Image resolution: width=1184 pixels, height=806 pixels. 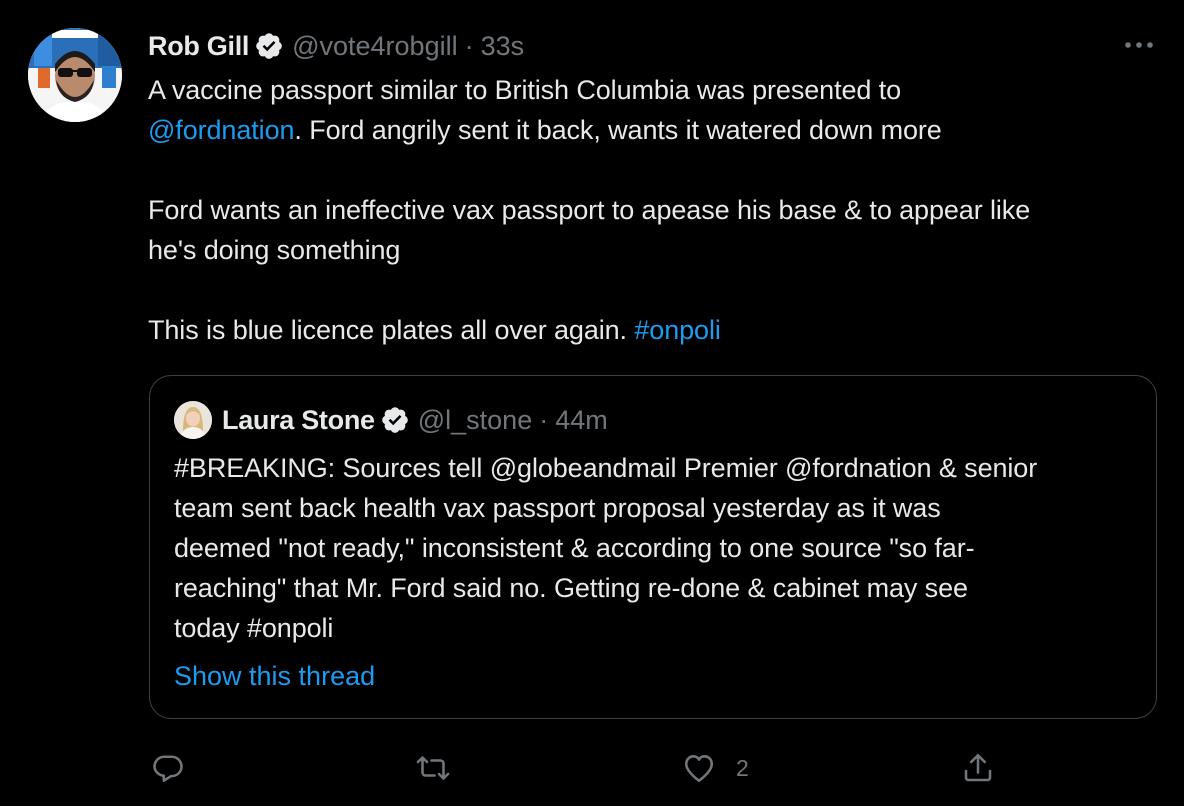 What do you see at coordinates (503, 46) in the screenshot?
I see `tweet-timestamp: 33s` at bounding box center [503, 46].